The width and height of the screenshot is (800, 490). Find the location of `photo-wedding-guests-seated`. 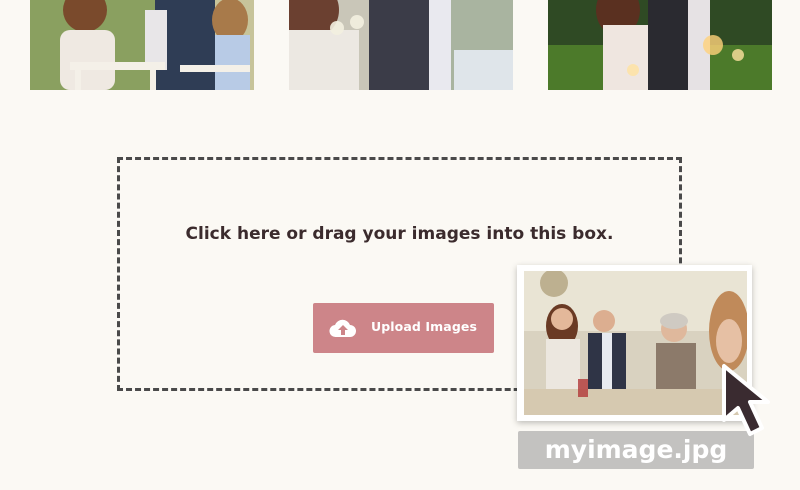

photo-wedding-guests-seated is located at coordinates (142, 45).